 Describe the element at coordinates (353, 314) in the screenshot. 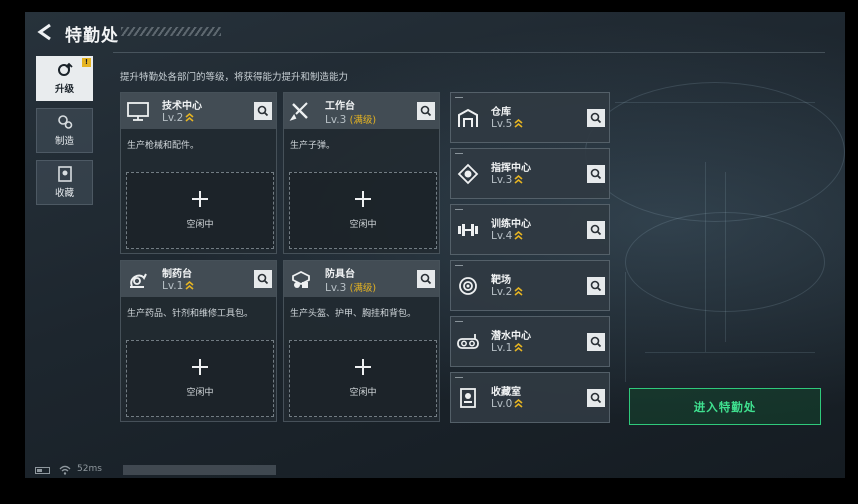

I see `facility-description: 生产头盔、护甲、胸挂和背包。` at that location.